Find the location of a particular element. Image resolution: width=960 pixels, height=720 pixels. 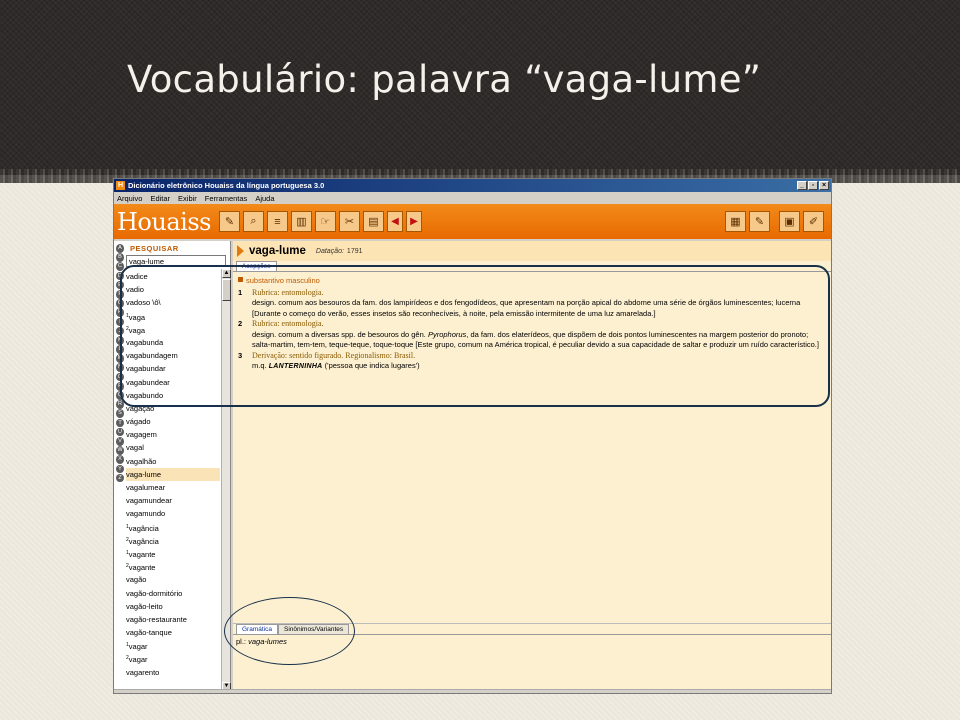

list-item: vagamundear is located at coordinates (173, 500).